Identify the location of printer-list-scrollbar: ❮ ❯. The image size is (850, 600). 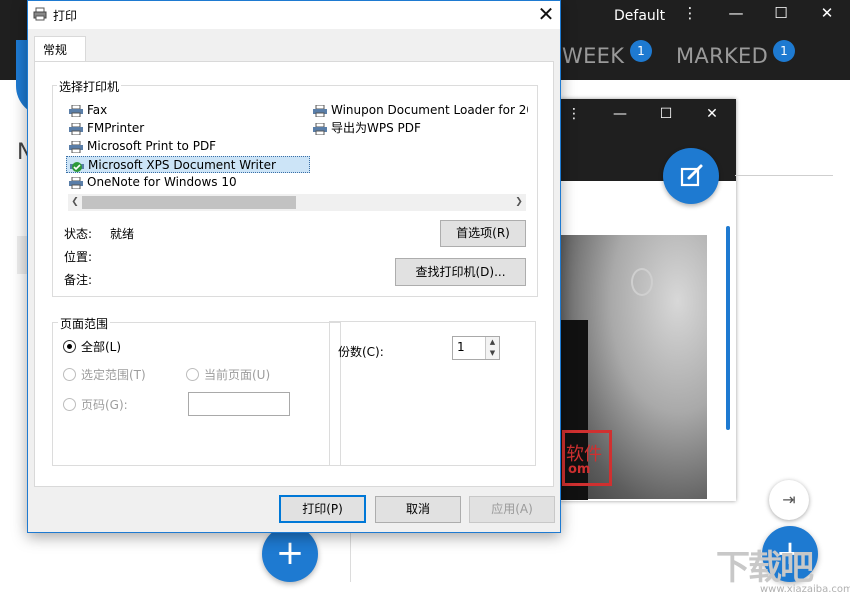
(297, 202).